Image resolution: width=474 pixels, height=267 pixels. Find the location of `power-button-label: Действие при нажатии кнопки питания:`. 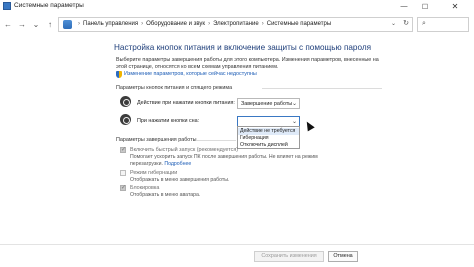

power-button-label: Действие при нажатии кнопки питания: is located at coordinates (186, 103).